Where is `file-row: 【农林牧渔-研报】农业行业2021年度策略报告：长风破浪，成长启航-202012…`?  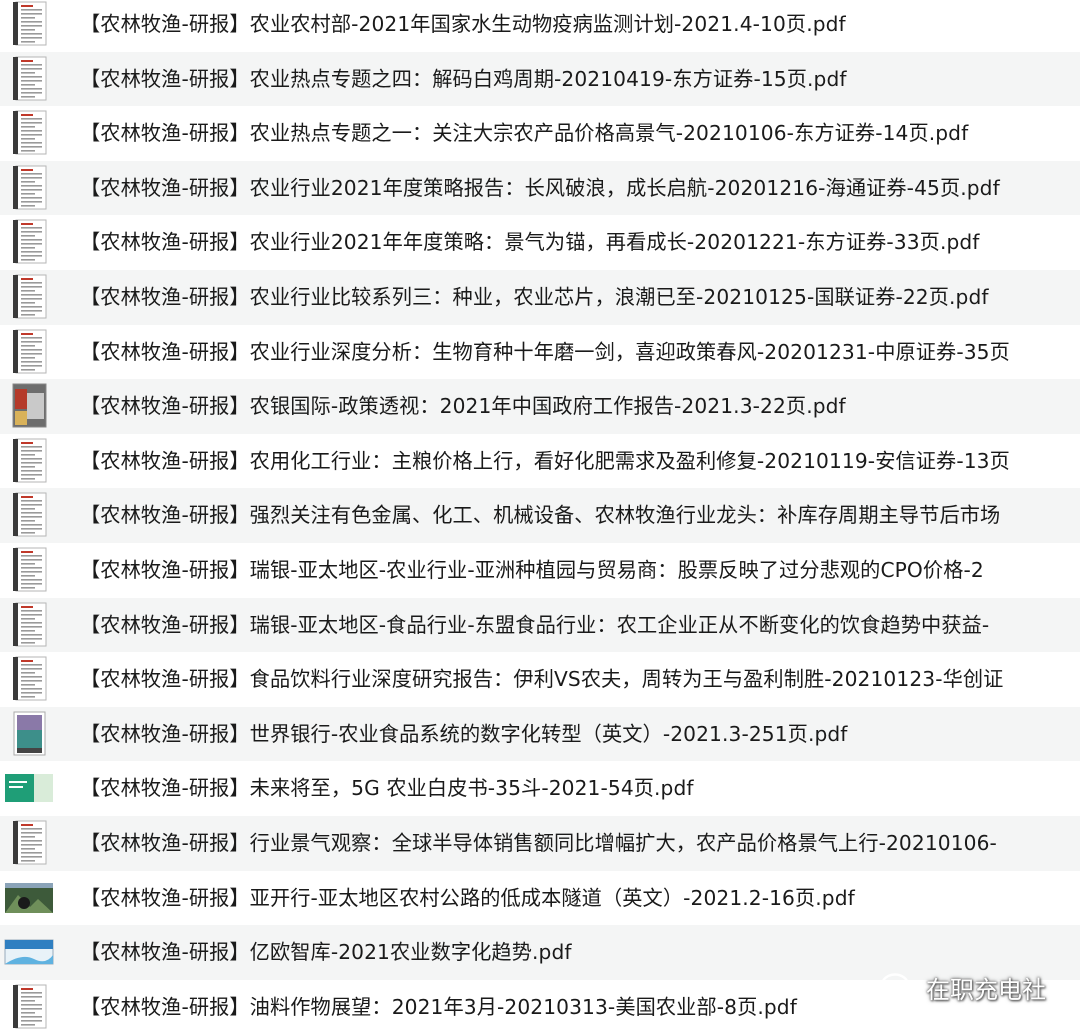
file-row: 【农林牧渔-研报】农业行业2021年度策略报告：长风破浪，成长启航-202012… is located at coordinates (540, 188).